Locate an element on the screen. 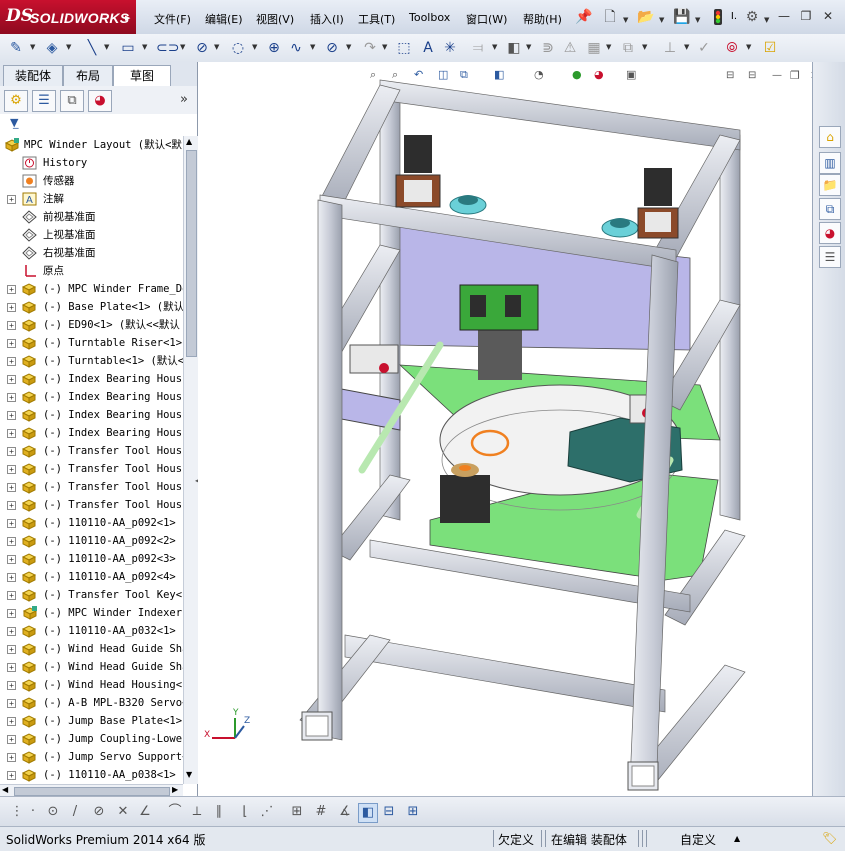 Image resolution: width=845 pixels, height=851 pixels. polygon-icon: ⊕ is located at coordinates (274, 48).